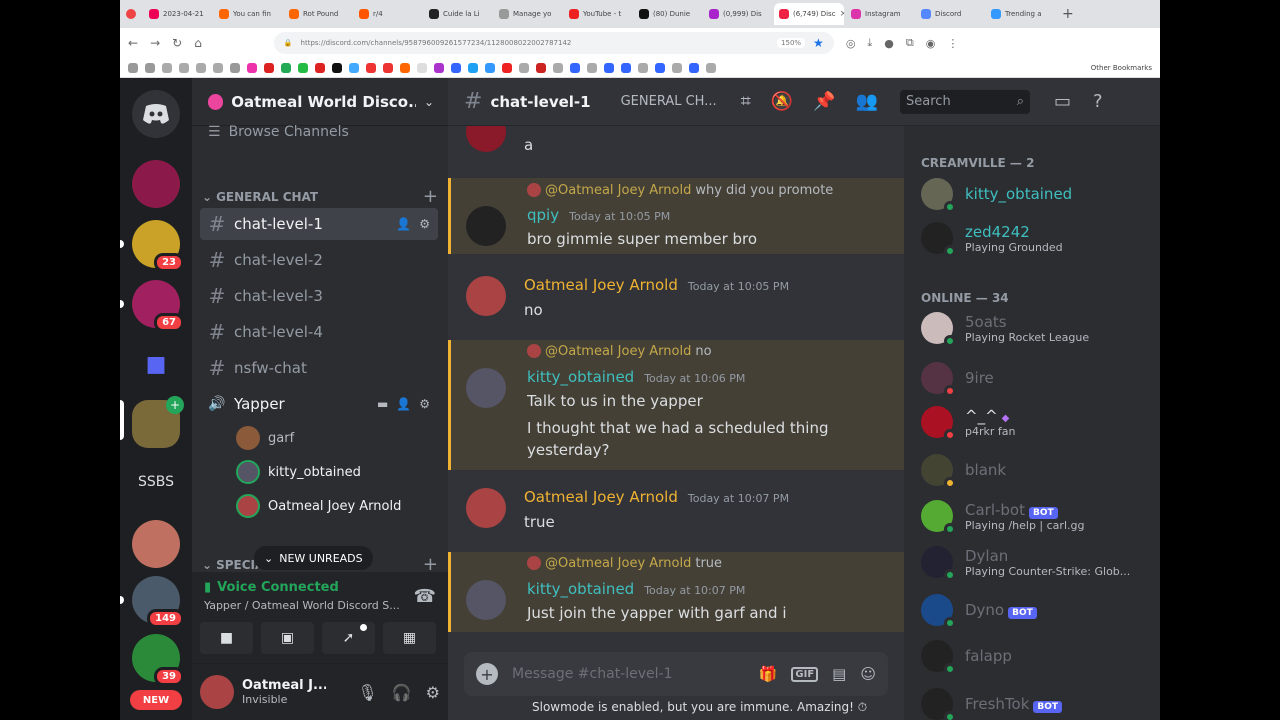  Describe the element at coordinates (319, 404) in the screenshot. I see `voice-channel-yapper: 🔊 Yapper ▬ 👤 ⚙` at that location.